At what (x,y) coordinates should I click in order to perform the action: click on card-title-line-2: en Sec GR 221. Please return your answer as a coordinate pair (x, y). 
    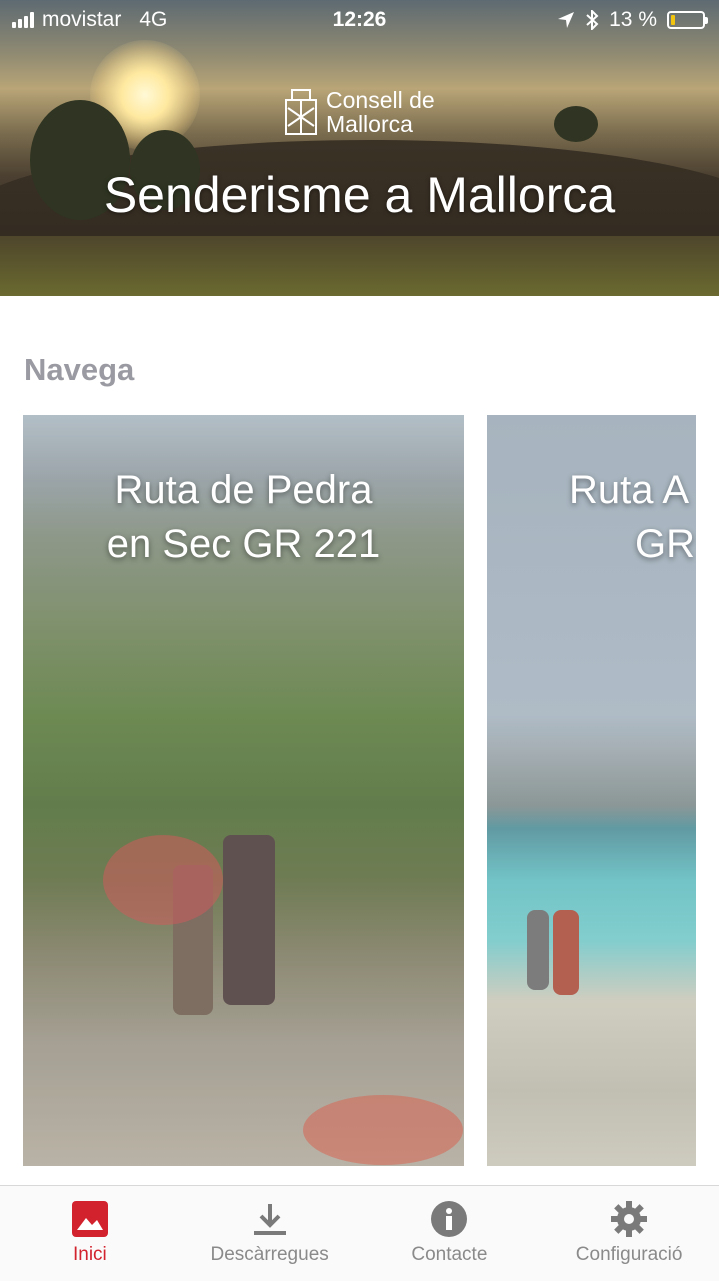
    Looking at the image, I should click on (243, 544).